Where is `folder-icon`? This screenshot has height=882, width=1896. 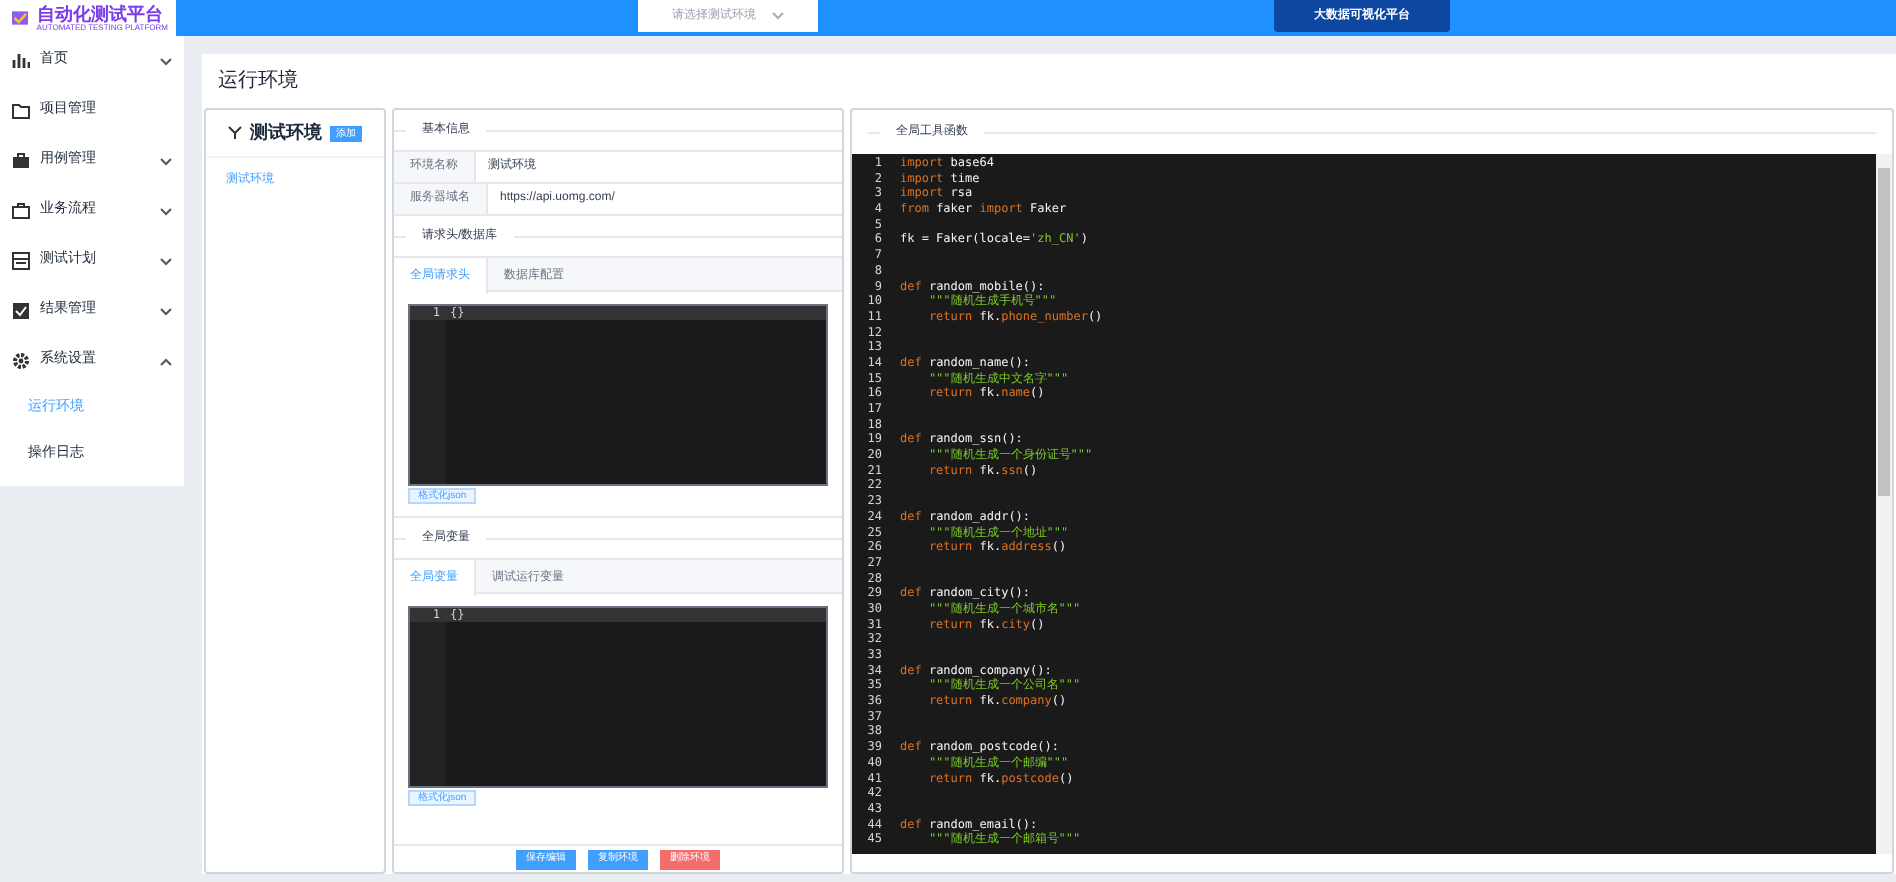 folder-icon is located at coordinates (21, 111).